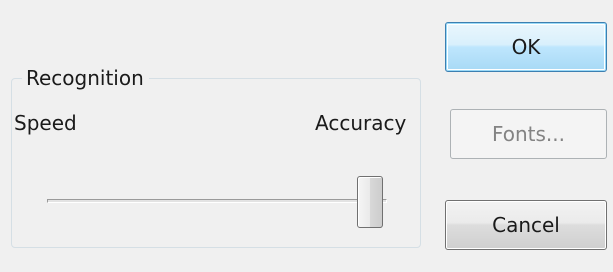  Describe the element at coordinates (45, 123) in the screenshot. I see `speed-label: Speed` at that location.